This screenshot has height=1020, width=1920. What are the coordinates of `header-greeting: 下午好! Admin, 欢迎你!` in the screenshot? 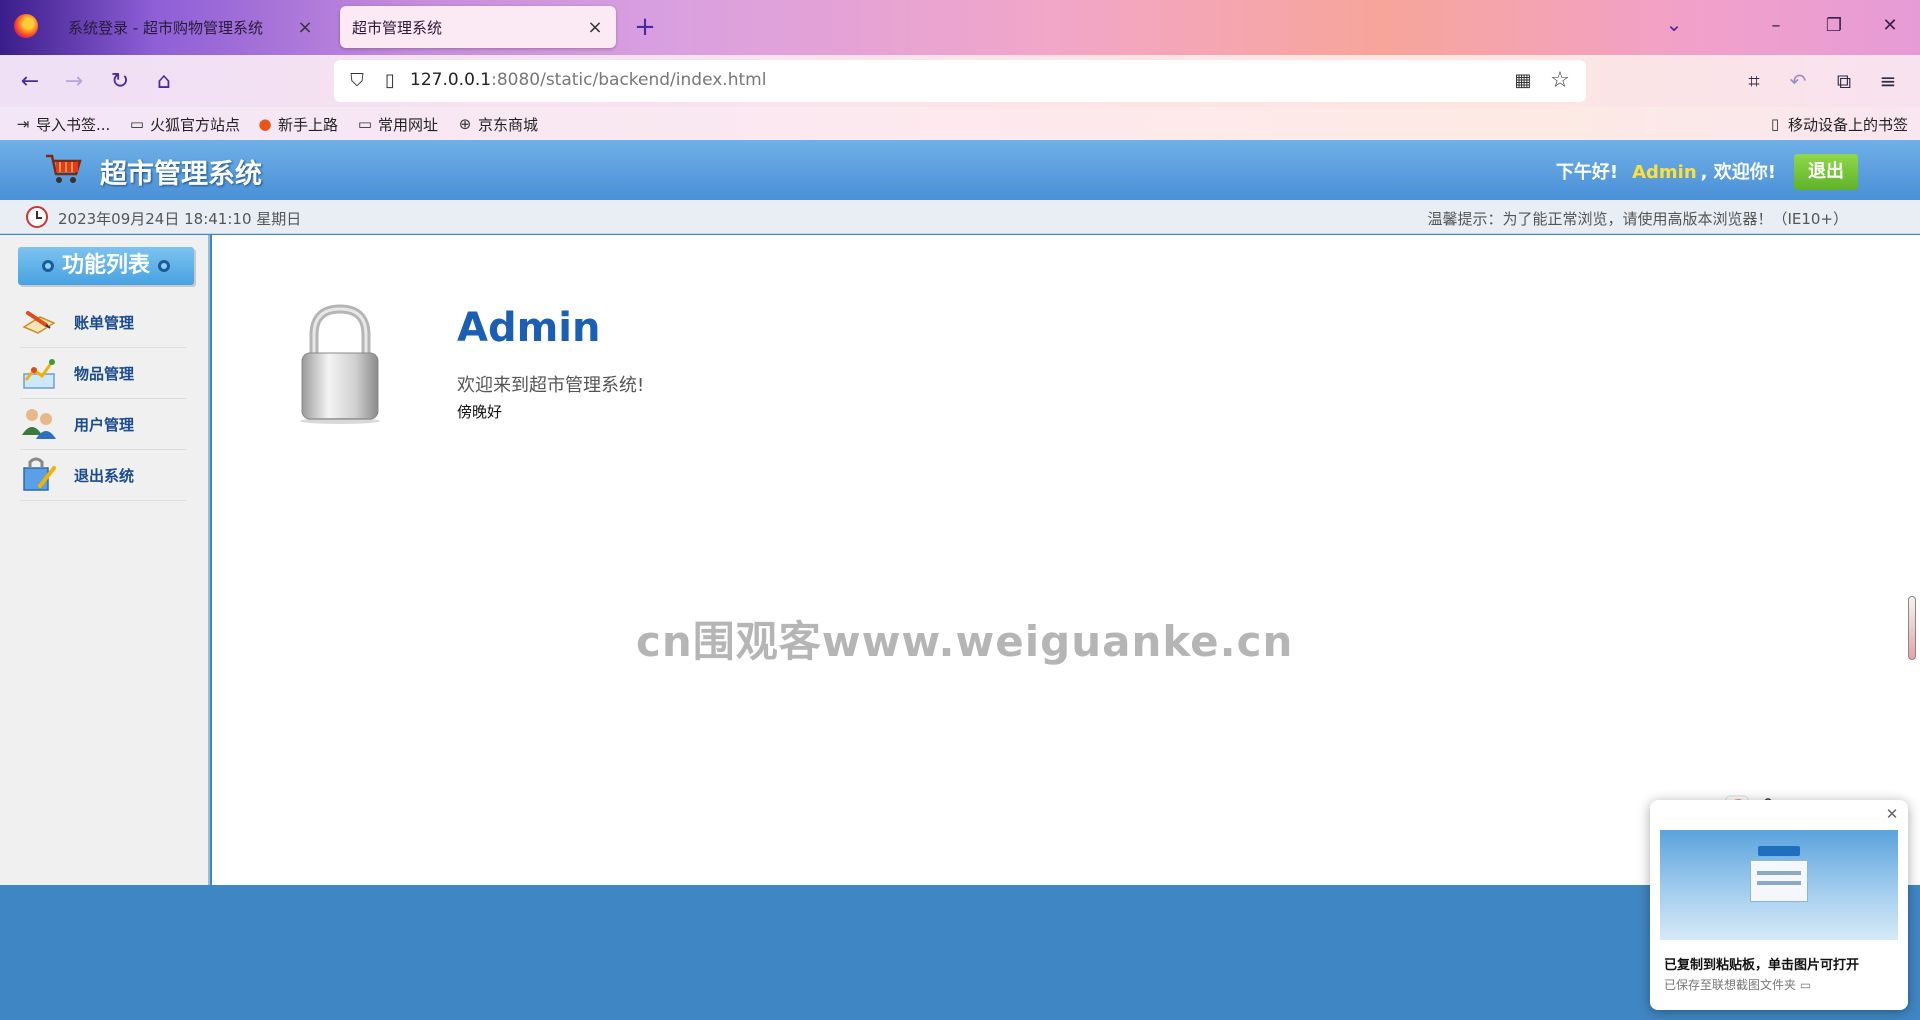 It's located at (1666, 171).